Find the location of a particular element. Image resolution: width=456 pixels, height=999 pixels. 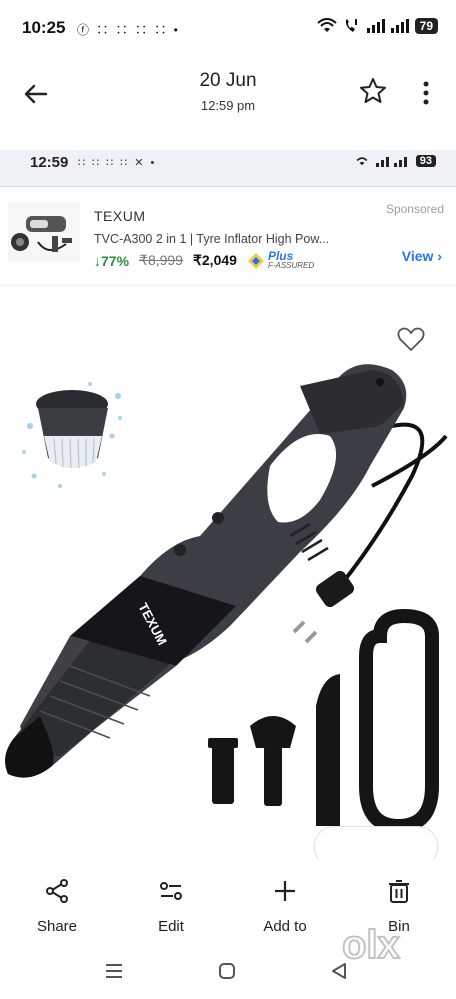

captured-notifications: ∷ ∷ ∷ ∷ ✕ • is located at coordinates (117, 163).